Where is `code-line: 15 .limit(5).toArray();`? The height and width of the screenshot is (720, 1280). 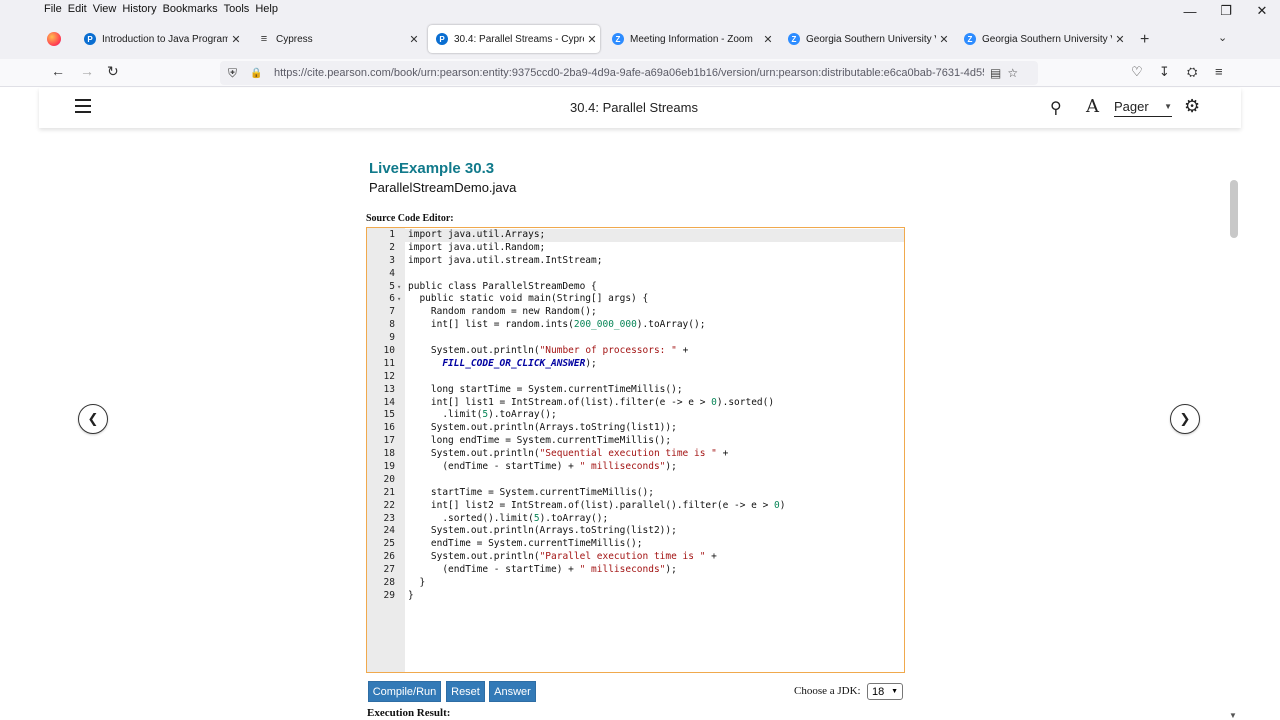 code-line: 15 .limit(5).toArray(); is located at coordinates (635, 415).